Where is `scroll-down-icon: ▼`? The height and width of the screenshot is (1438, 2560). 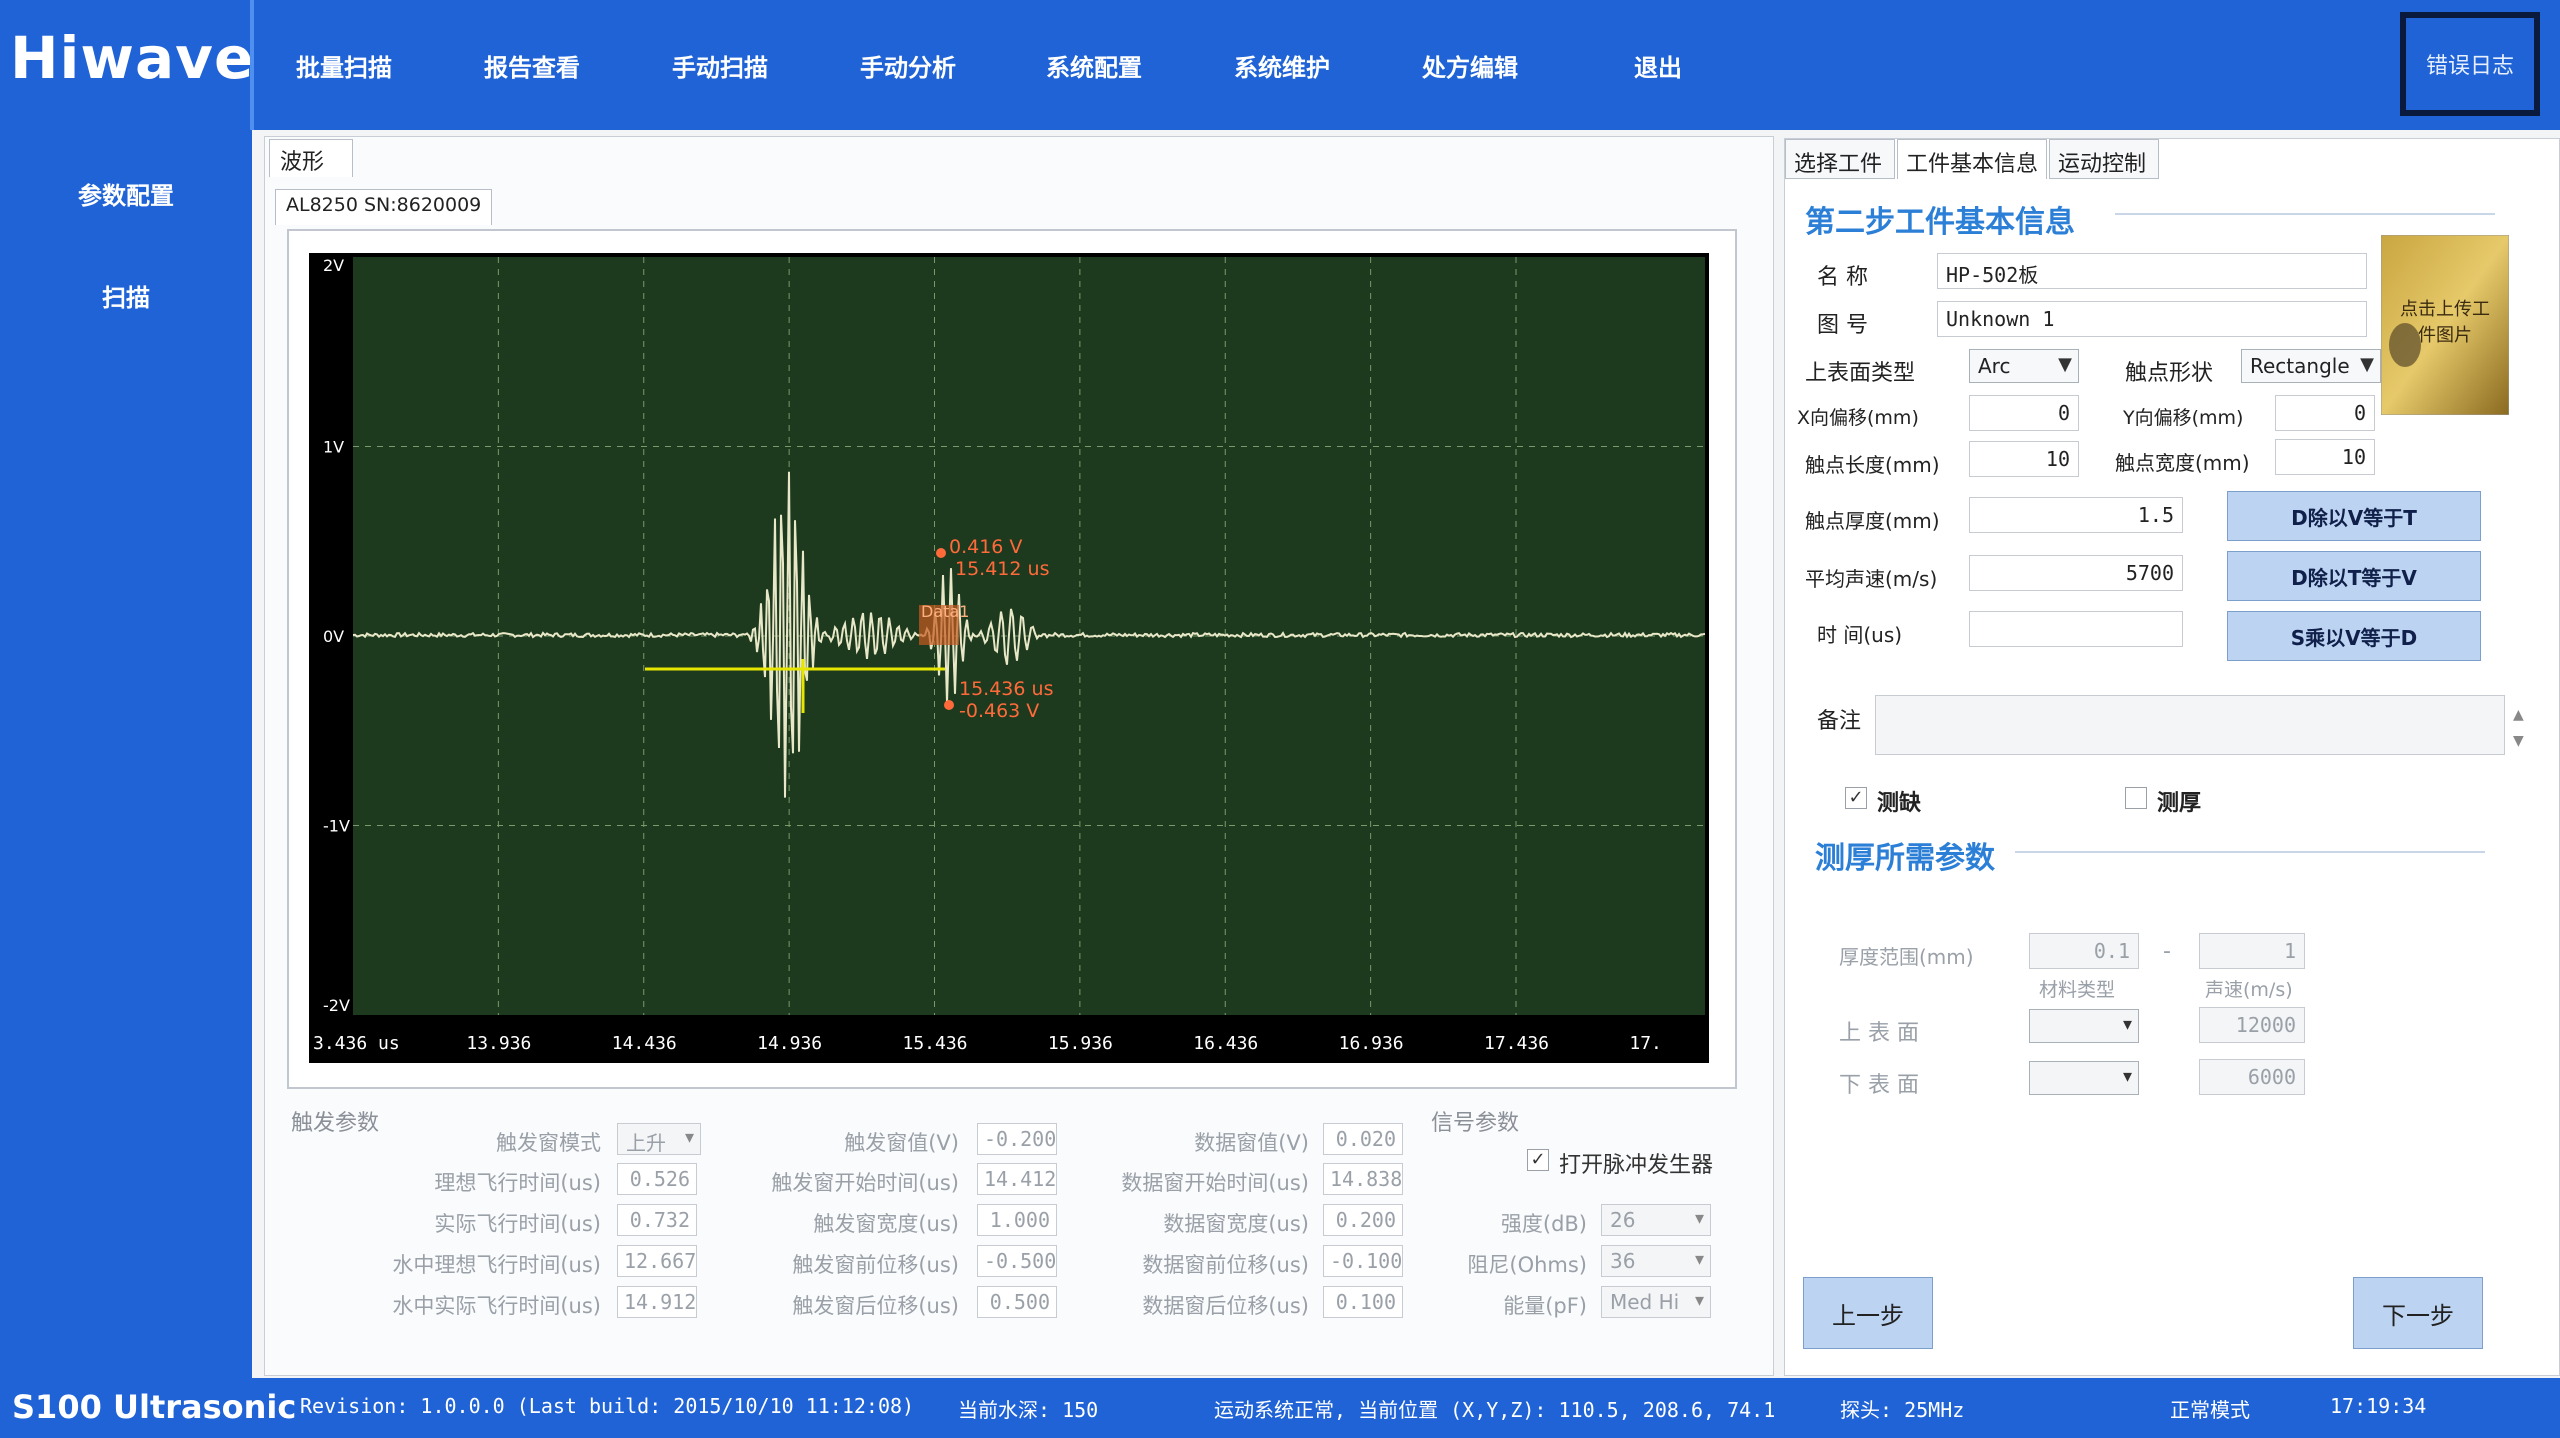
scroll-down-icon: ▼ is located at coordinates (2518, 741).